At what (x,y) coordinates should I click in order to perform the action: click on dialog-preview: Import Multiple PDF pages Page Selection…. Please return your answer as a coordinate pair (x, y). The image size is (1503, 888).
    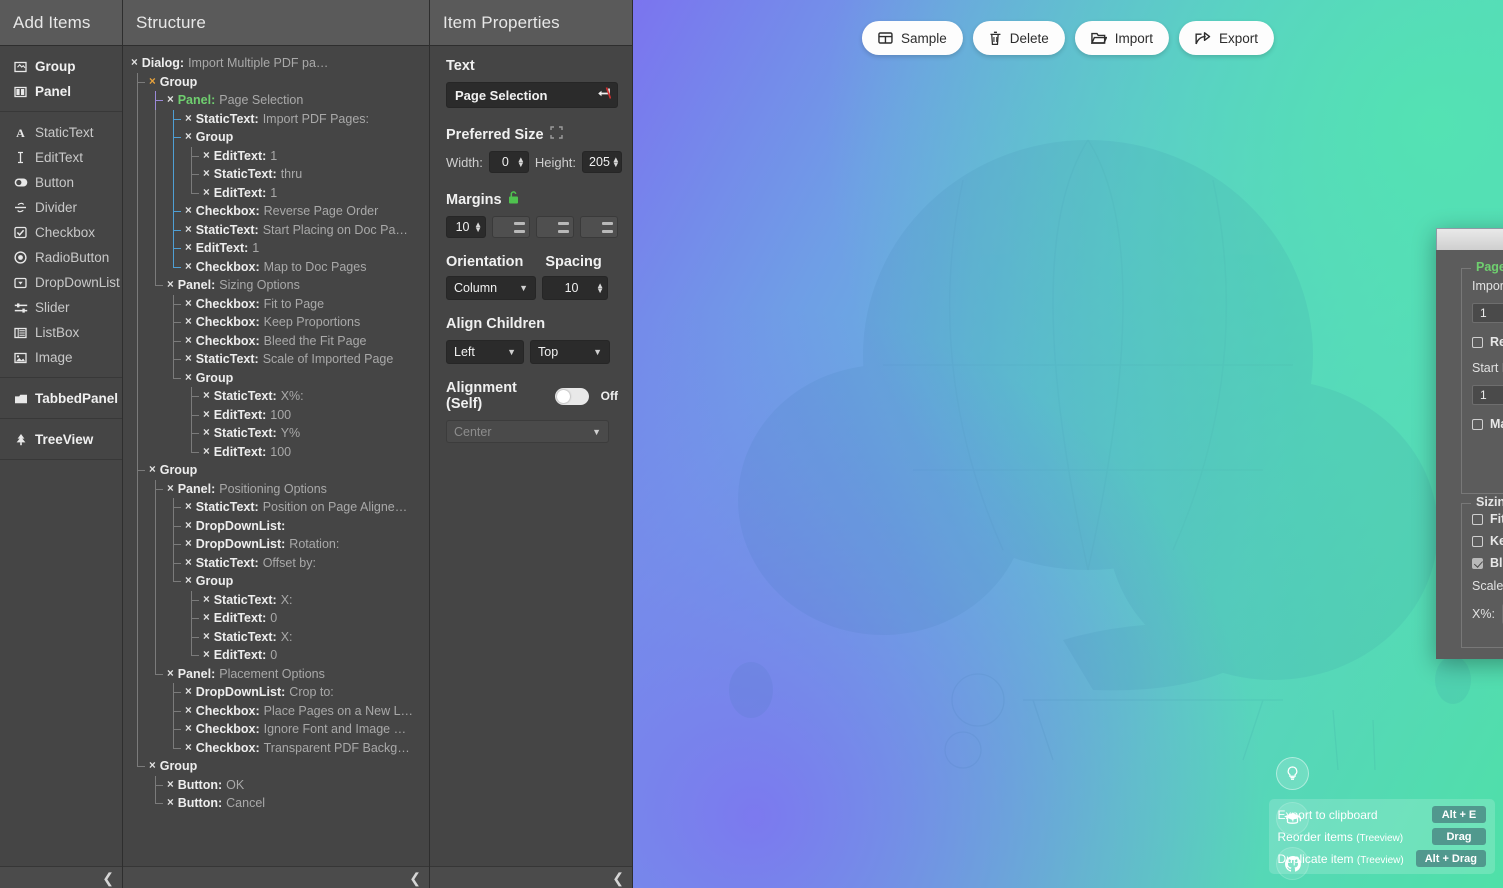
    Looking at the image, I should click on (1469, 443).